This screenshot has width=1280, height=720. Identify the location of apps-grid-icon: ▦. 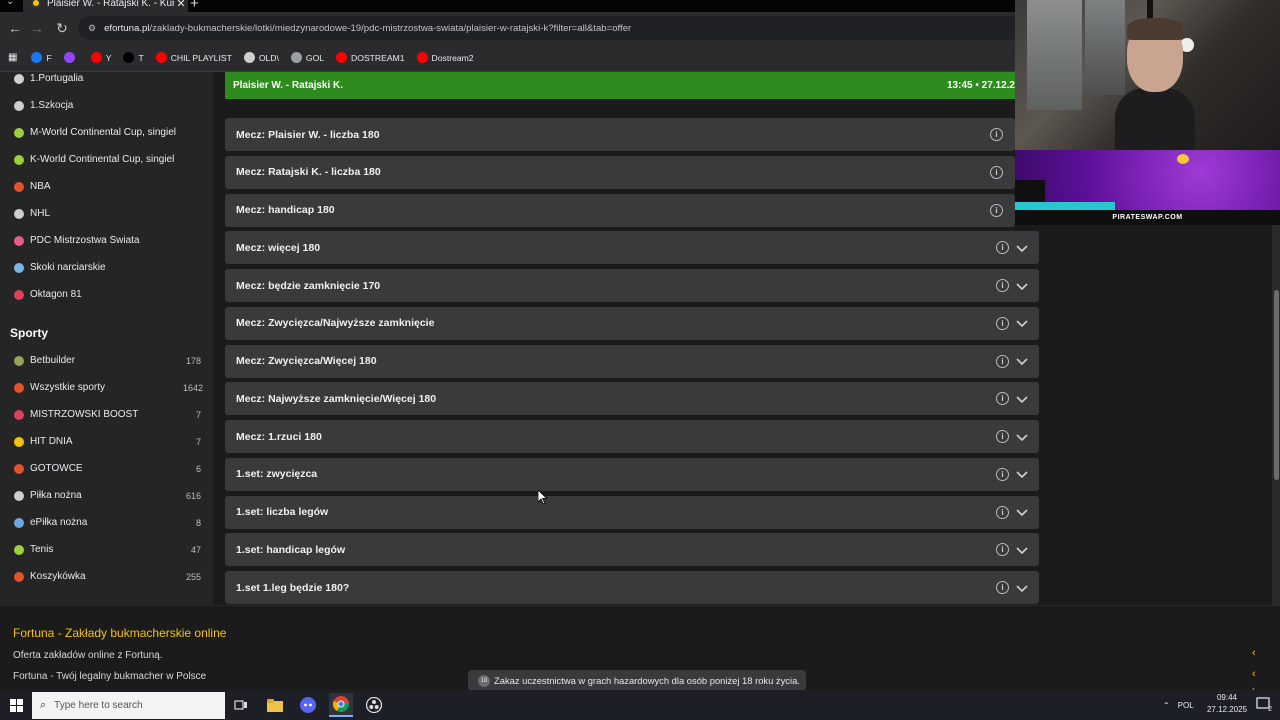
(12, 57).